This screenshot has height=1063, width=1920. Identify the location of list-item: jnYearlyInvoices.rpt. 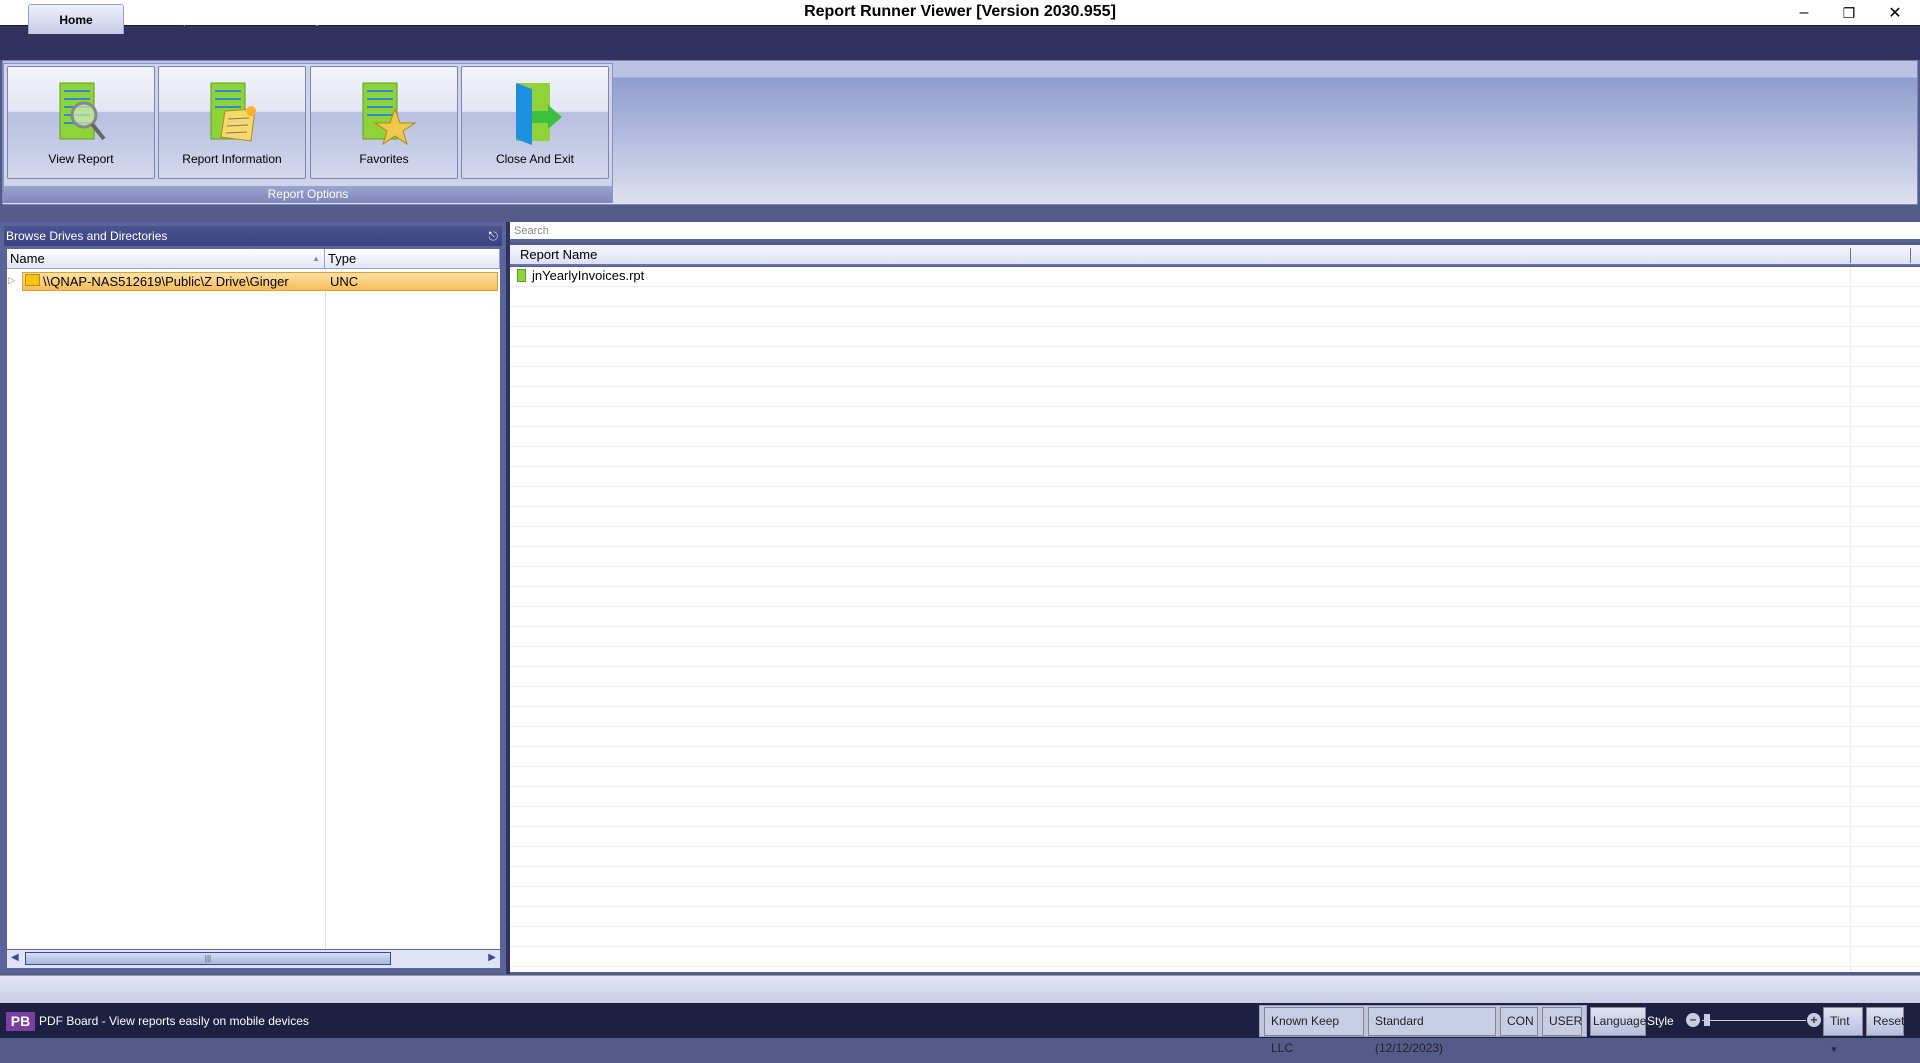
(1180, 276).